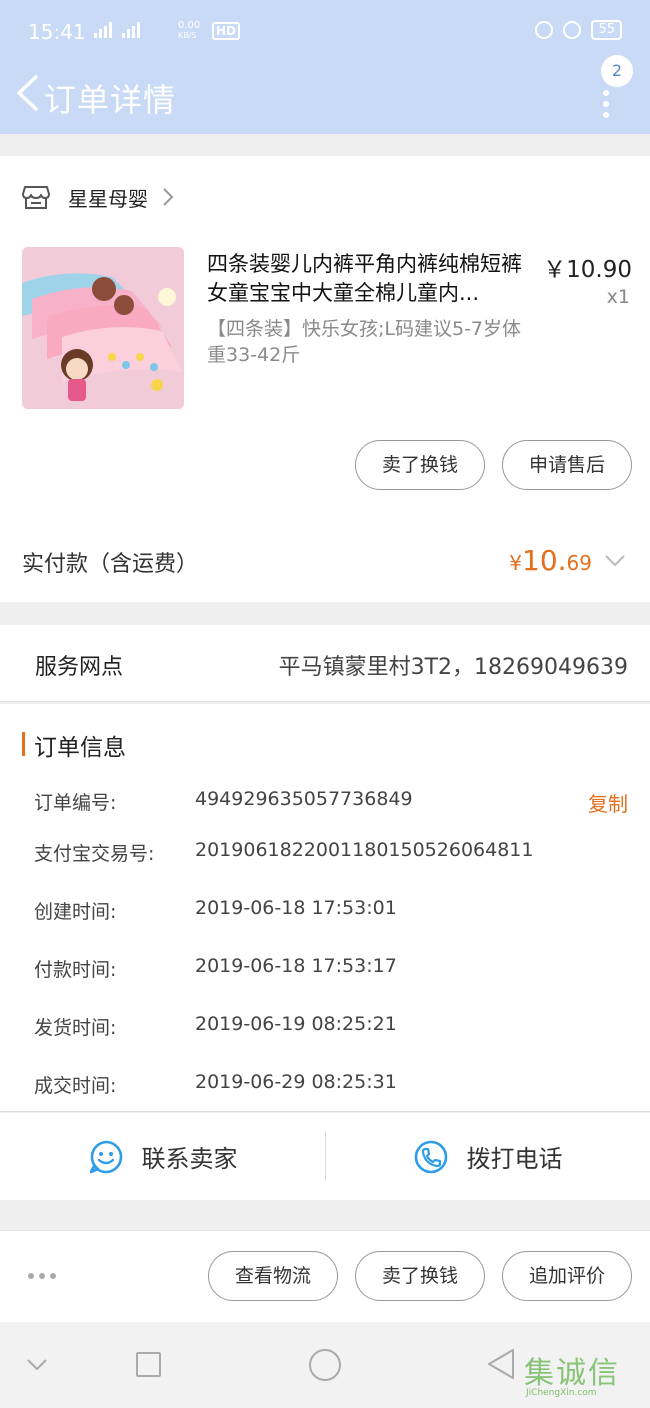  Describe the element at coordinates (75, 912) in the screenshot. I see `created-time-label: 创建时间:` at that location.